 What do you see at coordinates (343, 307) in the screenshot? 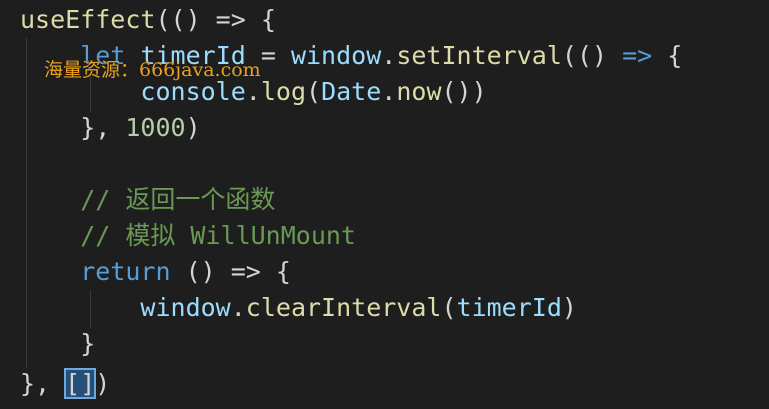
I see `token-function: clearInterval` at bounding box center [343, 307].